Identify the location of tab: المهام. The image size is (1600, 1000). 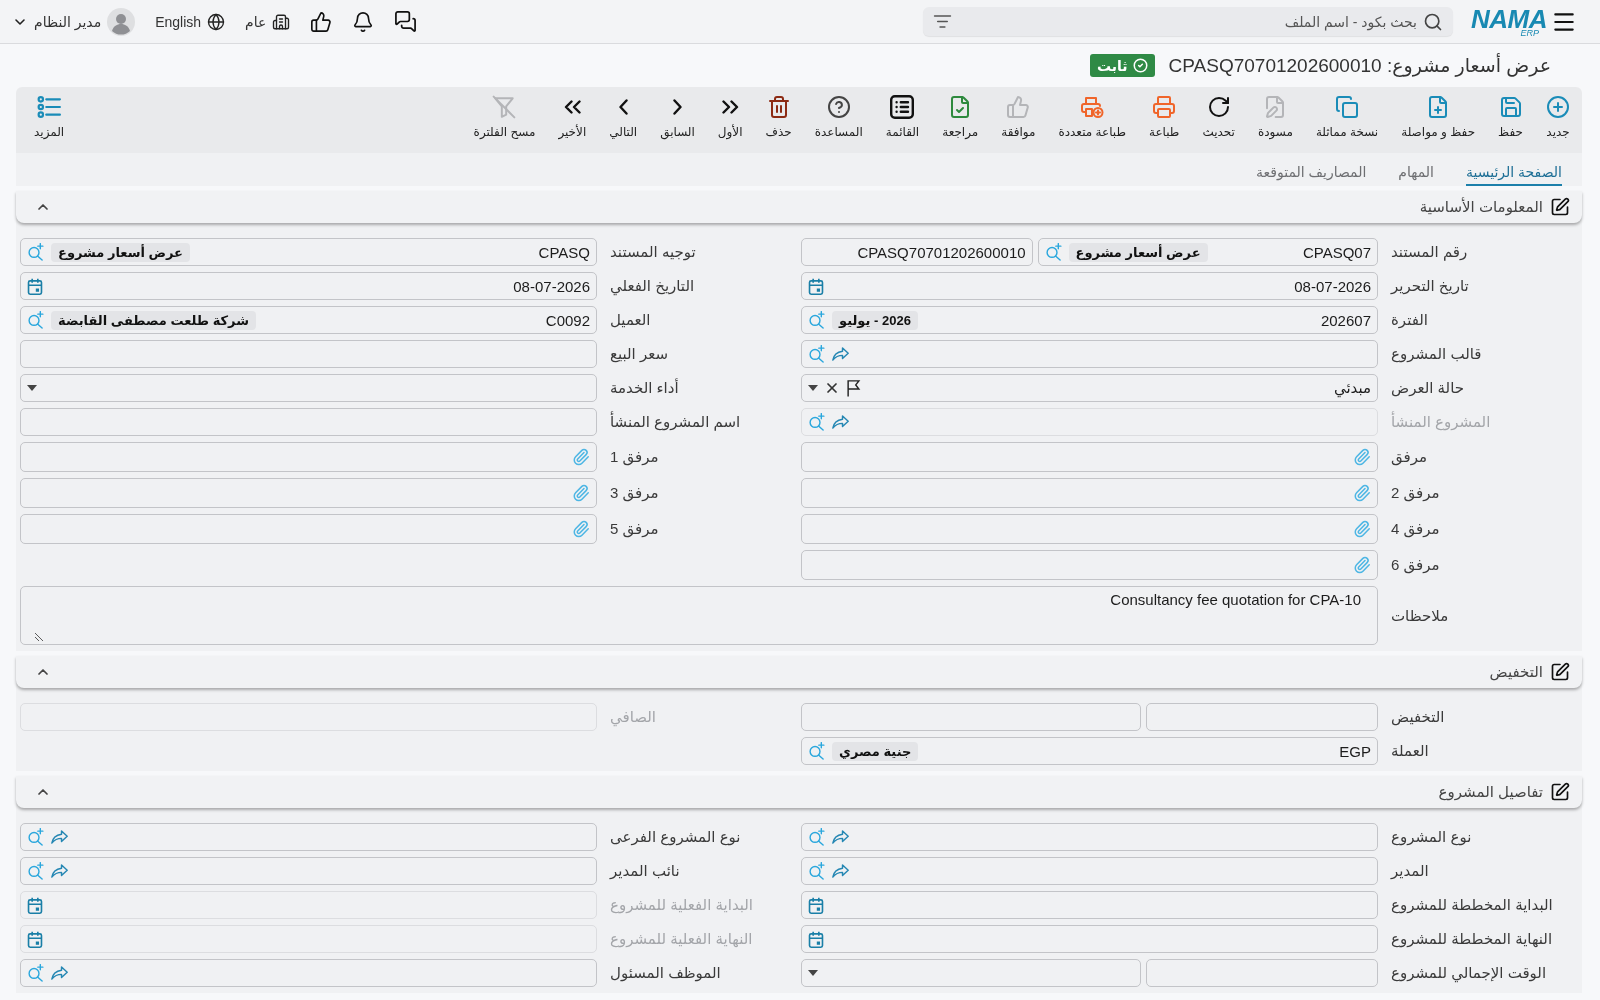
(1416, 175).